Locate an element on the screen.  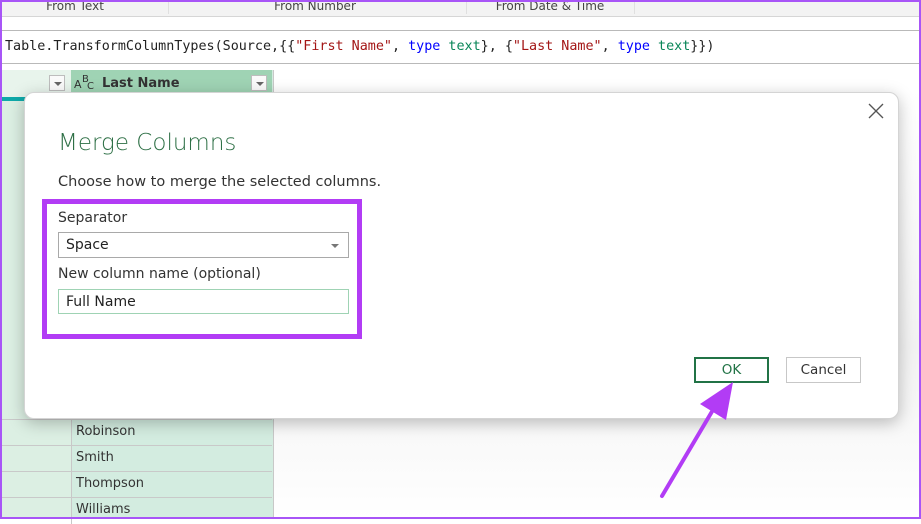
column-header-label: Last Name is located at coordinates (141, 83).